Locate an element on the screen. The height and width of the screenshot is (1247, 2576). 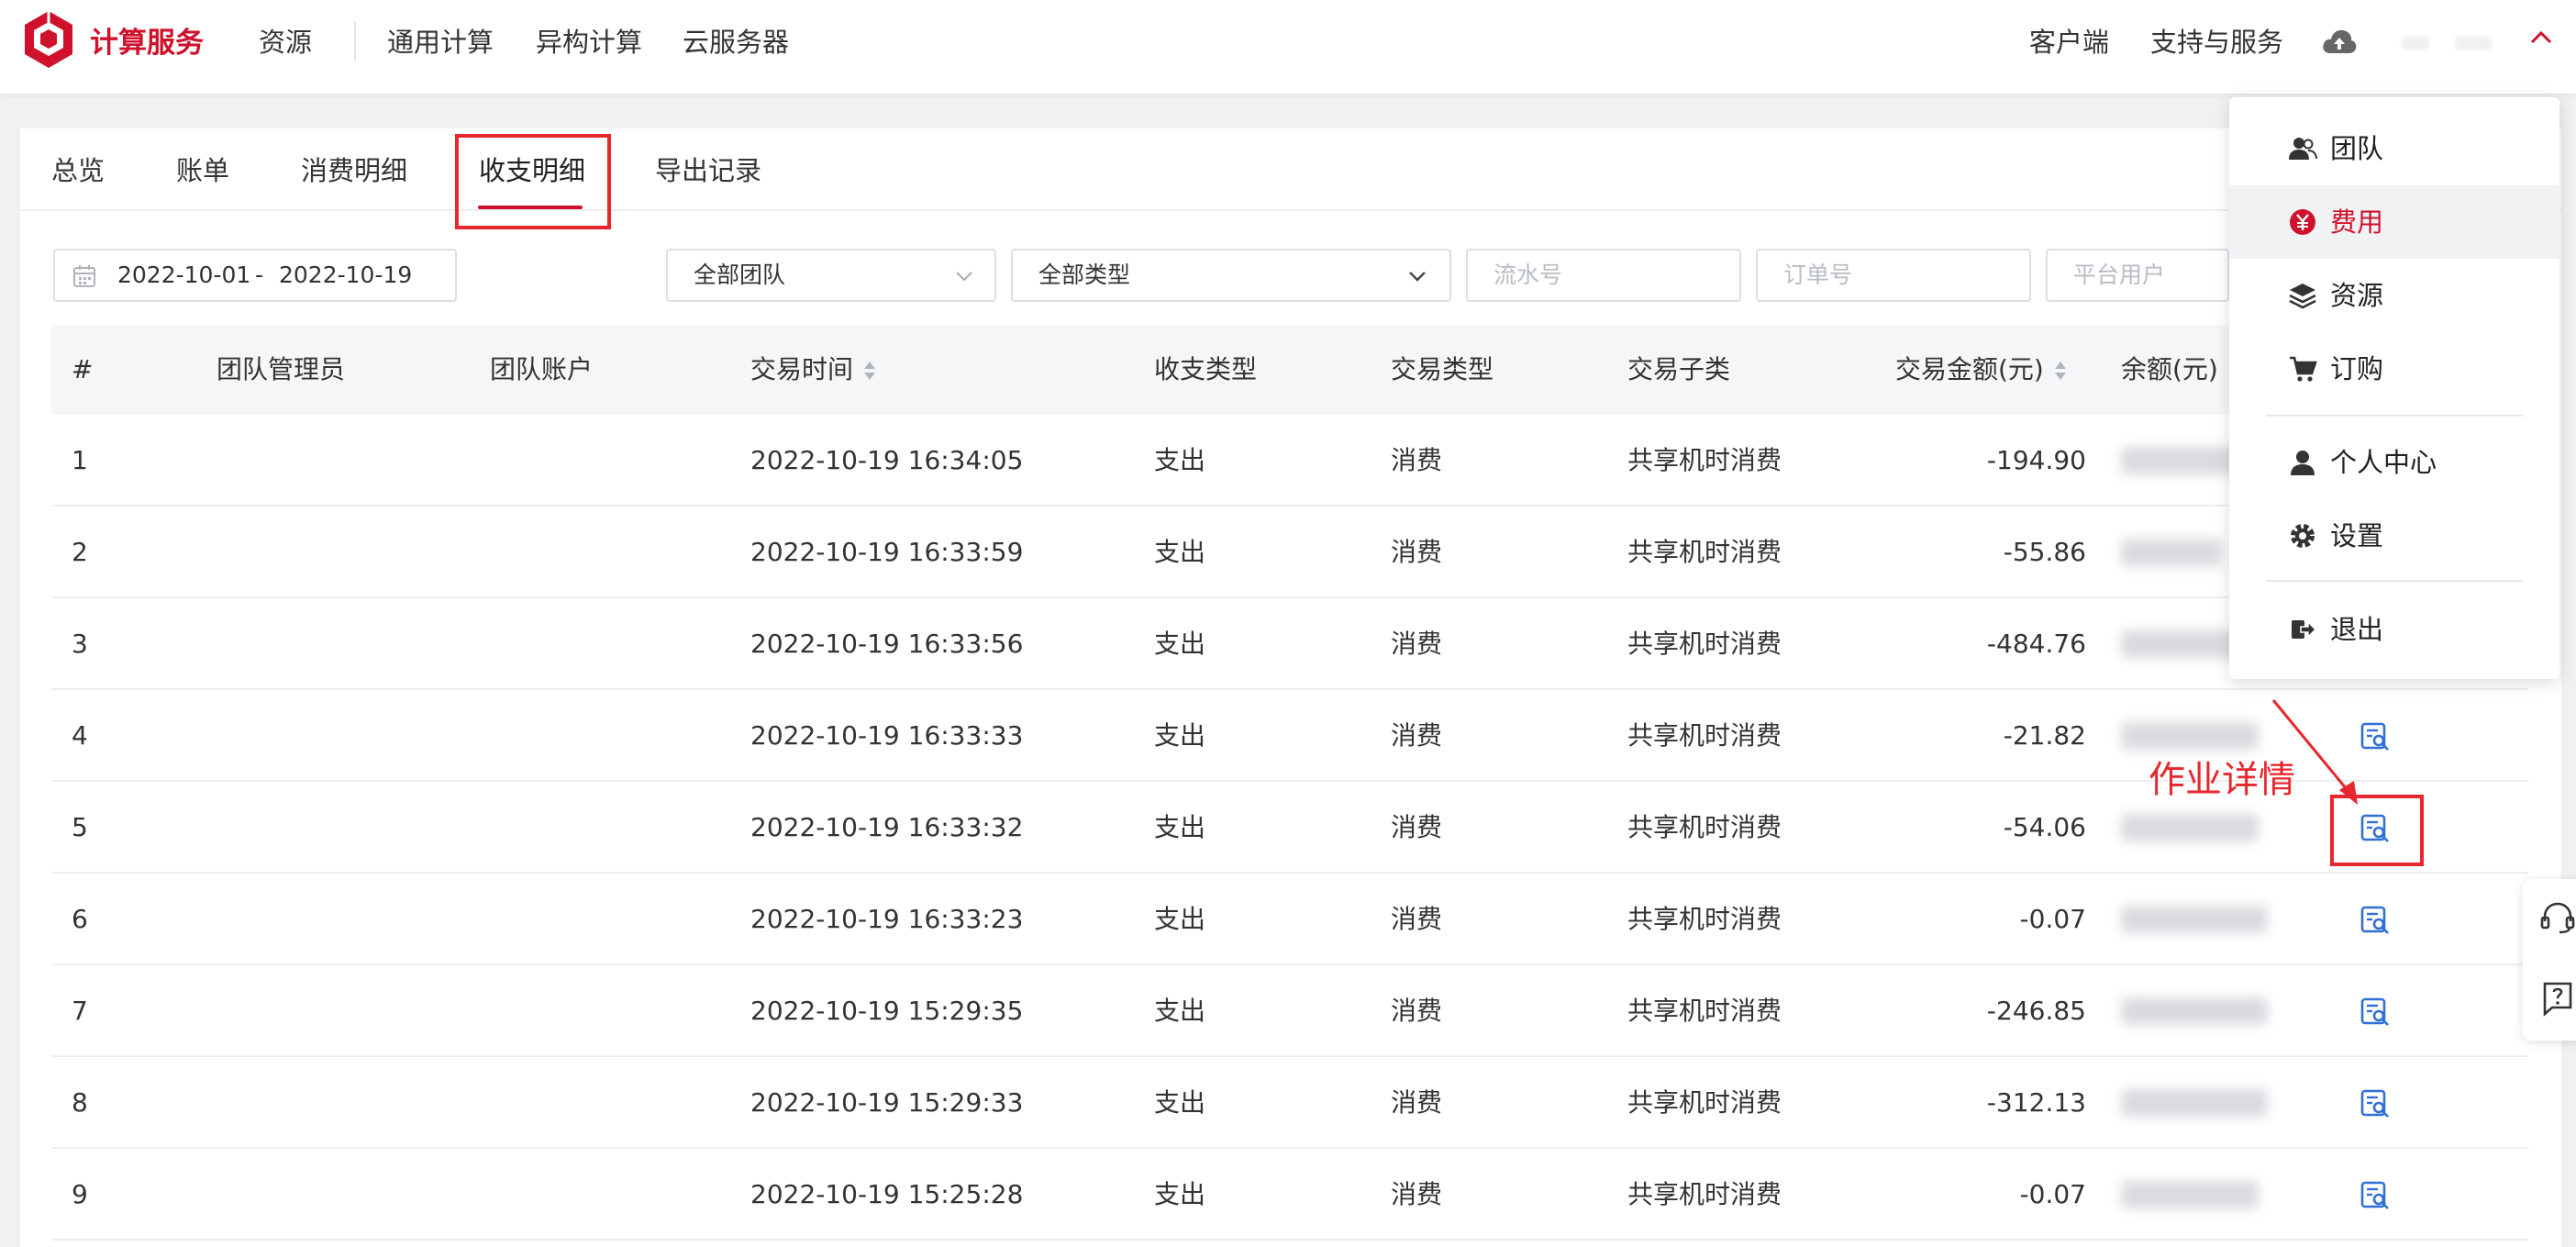
nav-divider is located at coordinates (355, 41).